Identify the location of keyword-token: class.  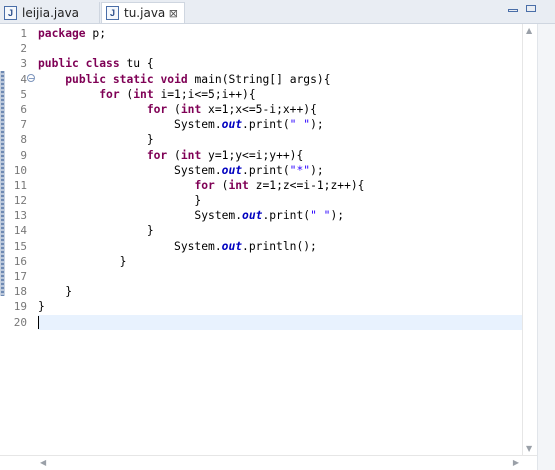
(102, 64).